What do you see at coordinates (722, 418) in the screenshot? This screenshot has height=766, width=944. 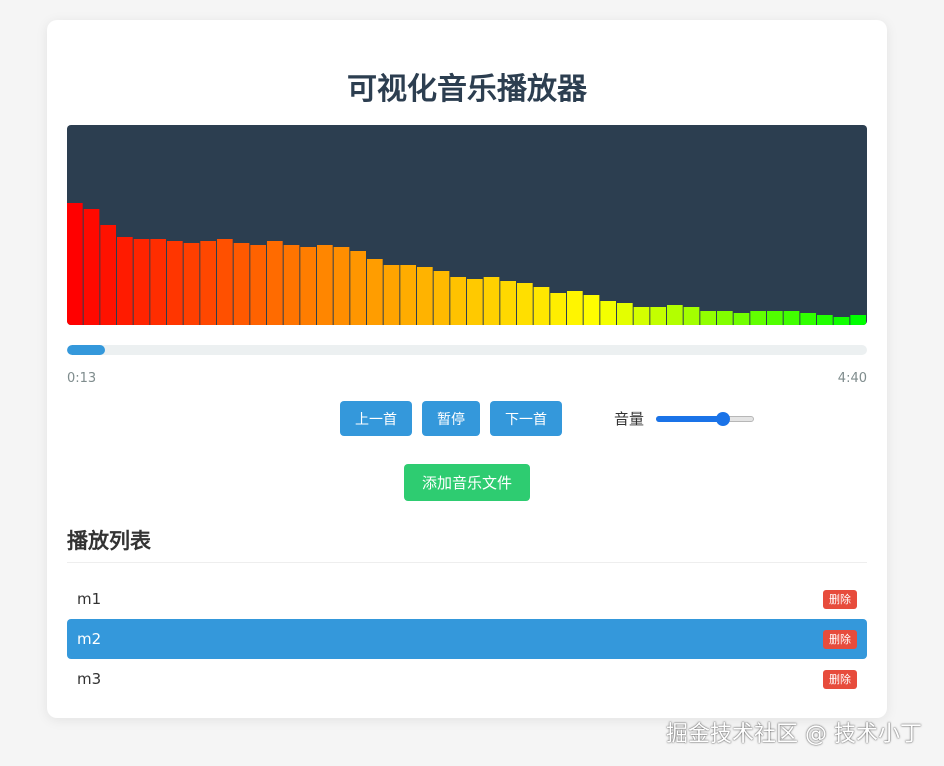 I see `volume-slider-thumb` at bounding box center [722, 418].